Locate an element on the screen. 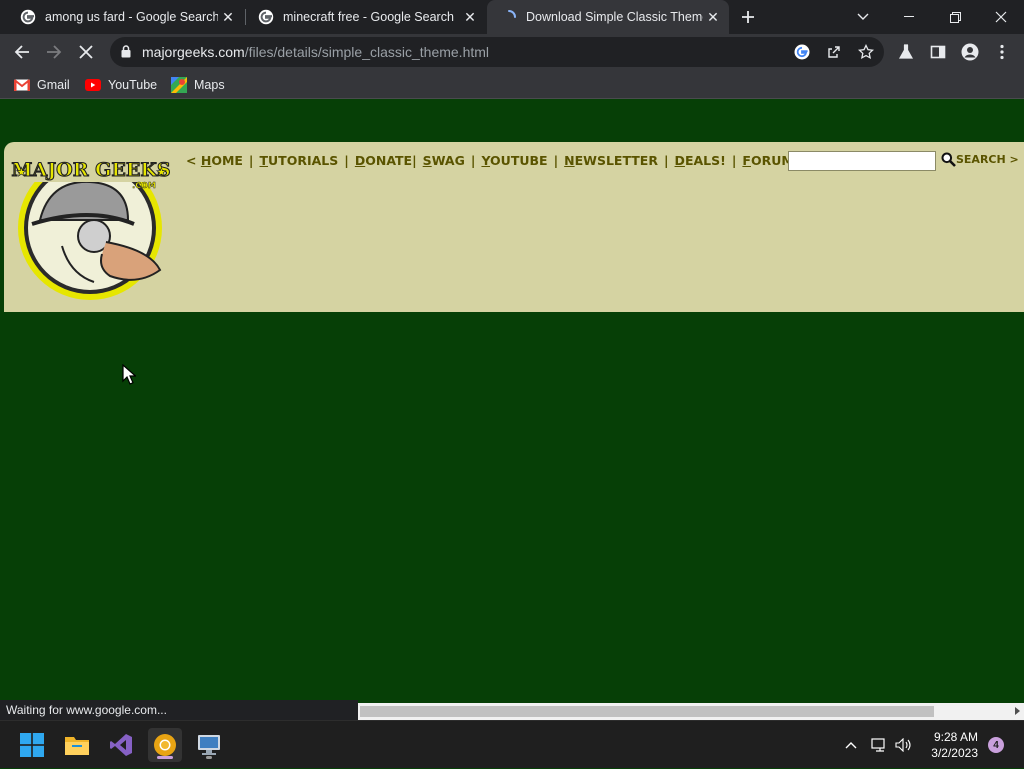  nav-link-home: HOME is located at coordinates (222, 160).